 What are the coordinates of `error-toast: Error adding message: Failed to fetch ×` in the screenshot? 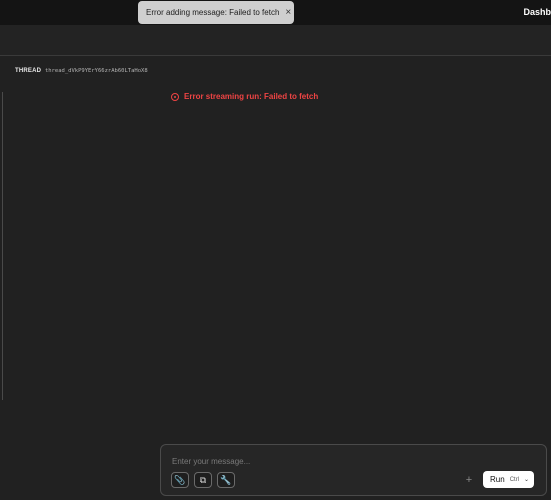 It's located at (216, 12).